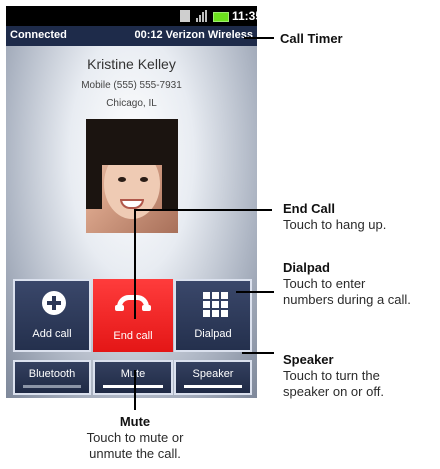 The height and width of the screenshot is (469, 440). I want to click on end-call-label: End call, so click(133, 336).